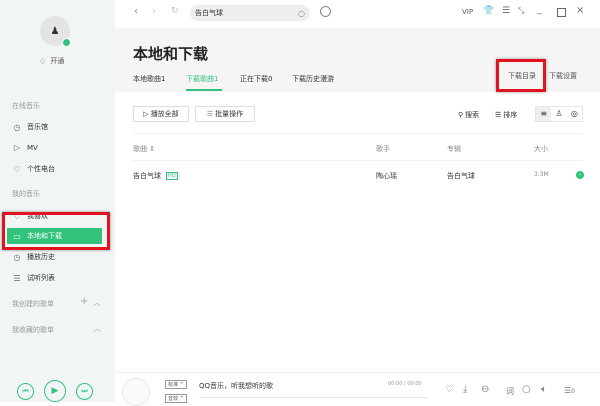 The image size is (600, 406). Describe the element at coordinates (467, 12) in the screenshot. I see `vip-button: VIP` at that location.